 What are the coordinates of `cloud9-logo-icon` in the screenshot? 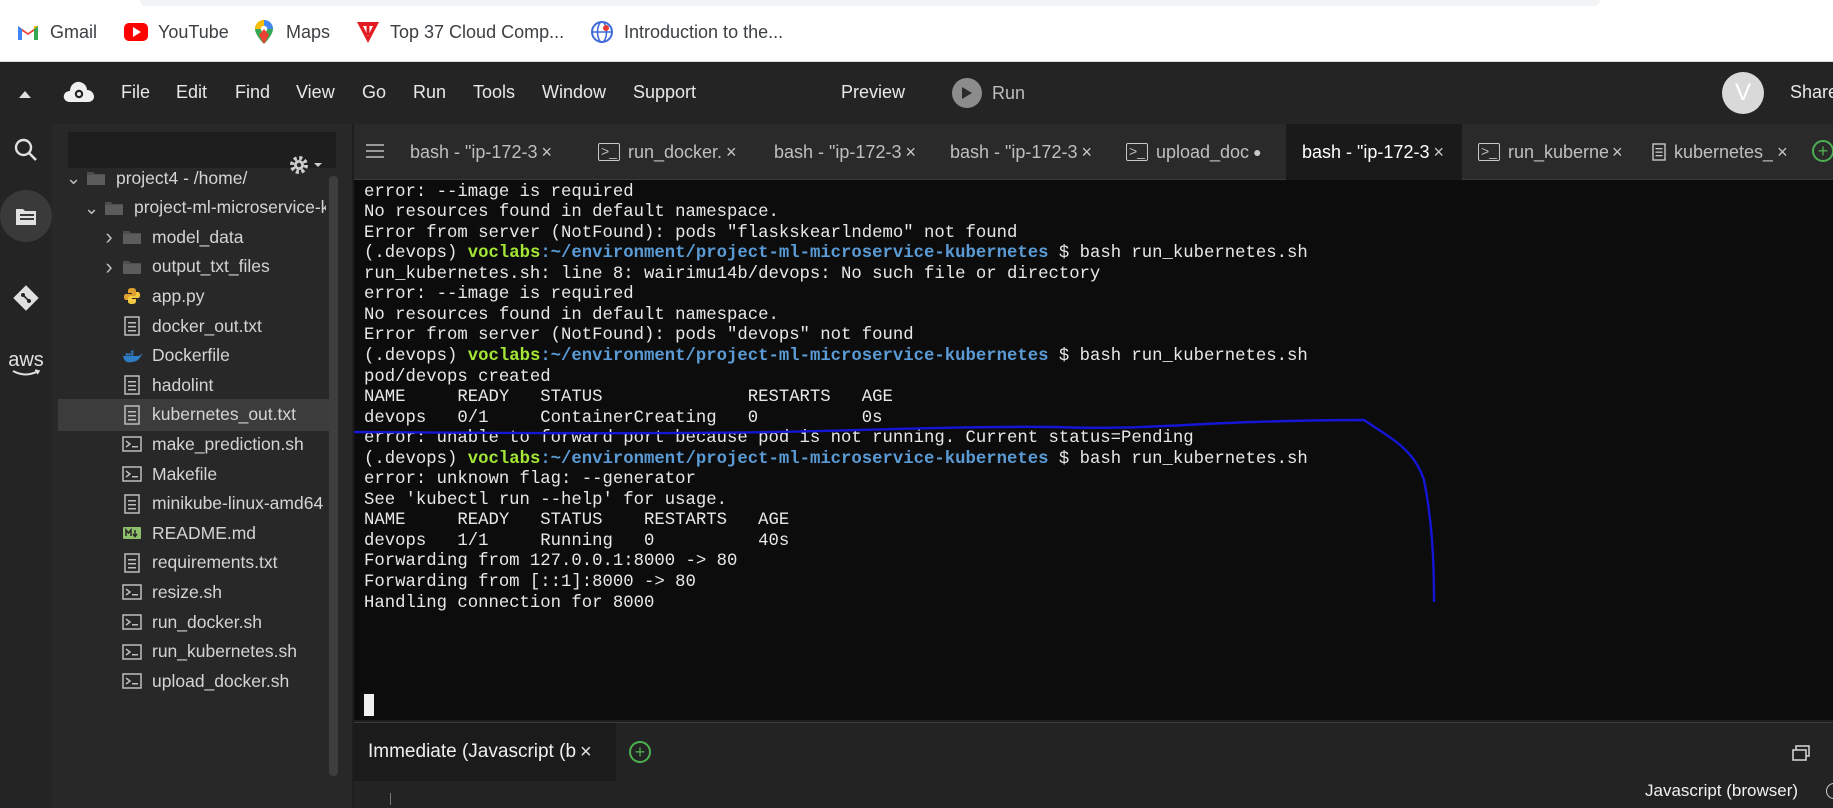 It's located at (79, 94).